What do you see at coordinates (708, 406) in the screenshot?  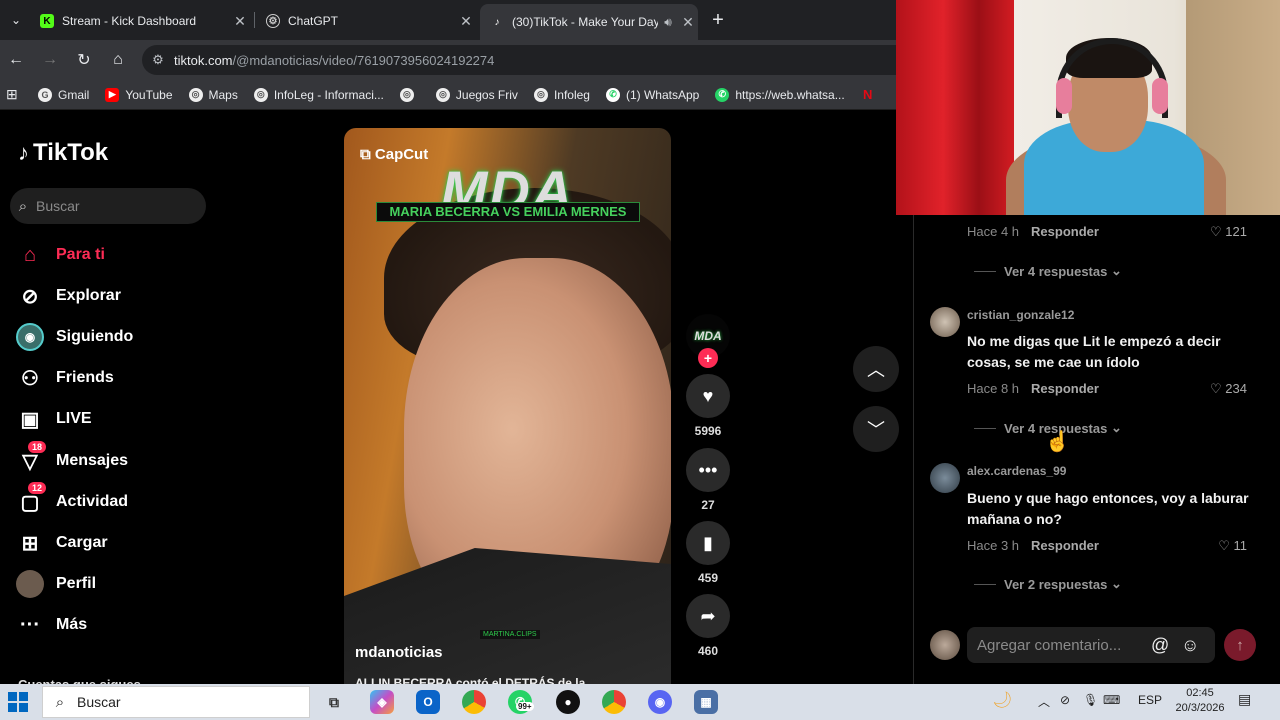 I see `like-button: ♥ 5996` at bounding box center [708, 406].